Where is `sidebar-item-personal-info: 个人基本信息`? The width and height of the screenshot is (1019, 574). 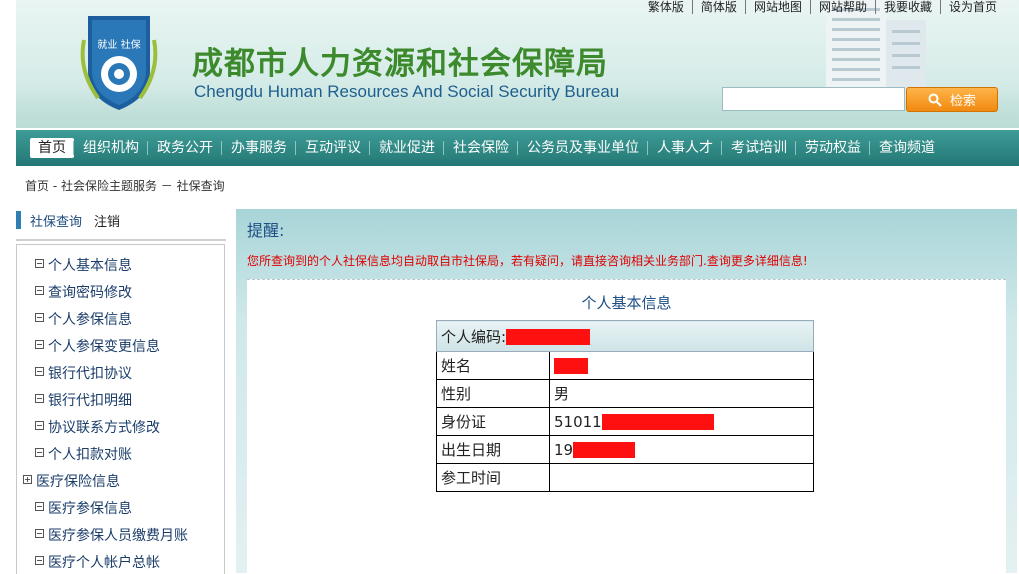 sidebar-item-personal-info: 个人基本信息 is located at coordinates (83, 265).